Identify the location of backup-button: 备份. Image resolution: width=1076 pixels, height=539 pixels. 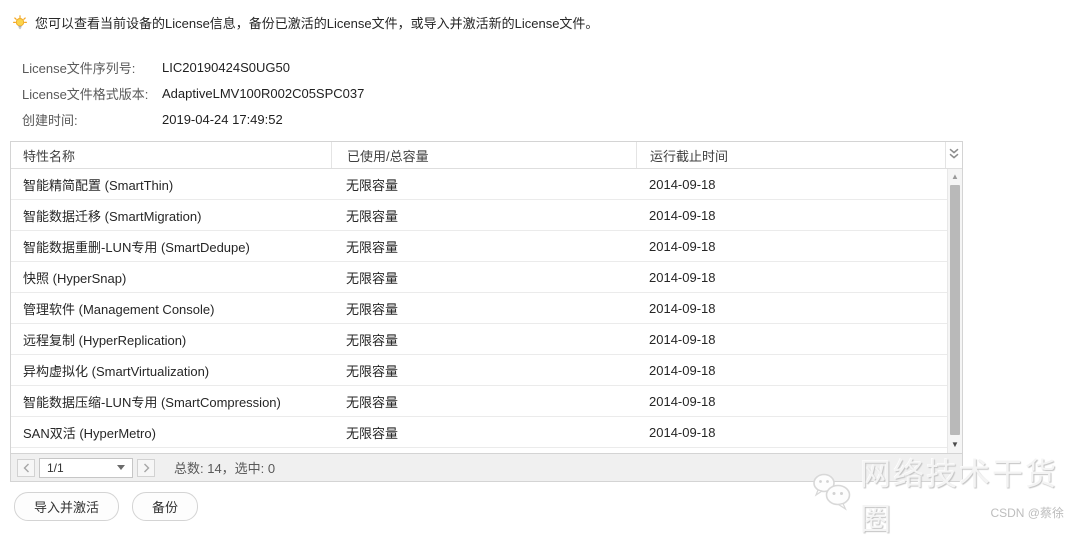
(165, 506).